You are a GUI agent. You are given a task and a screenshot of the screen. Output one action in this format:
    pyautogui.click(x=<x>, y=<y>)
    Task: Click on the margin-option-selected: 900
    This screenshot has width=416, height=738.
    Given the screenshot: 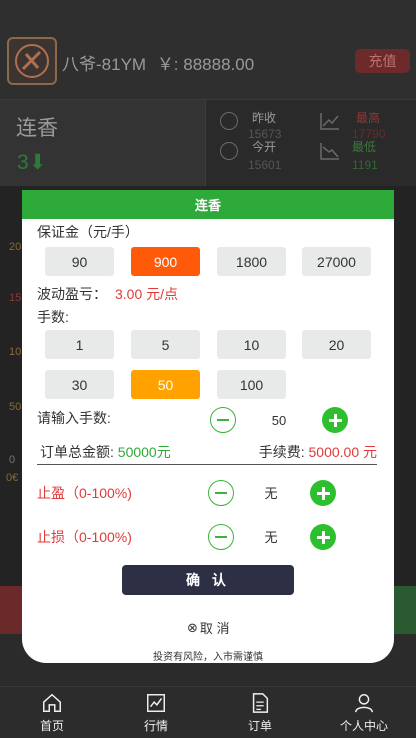 What is the action you would take?
    pyautogui.click(x=165, y=261)
    